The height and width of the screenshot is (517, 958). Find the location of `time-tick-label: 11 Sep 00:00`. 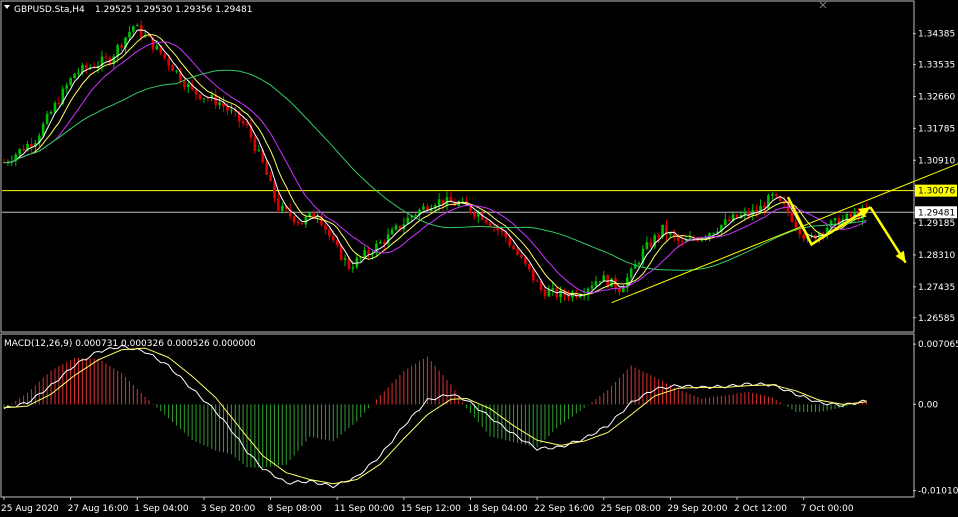

time-tick-label: 11 Sep 00:00 is located at coordinates (364, 509).